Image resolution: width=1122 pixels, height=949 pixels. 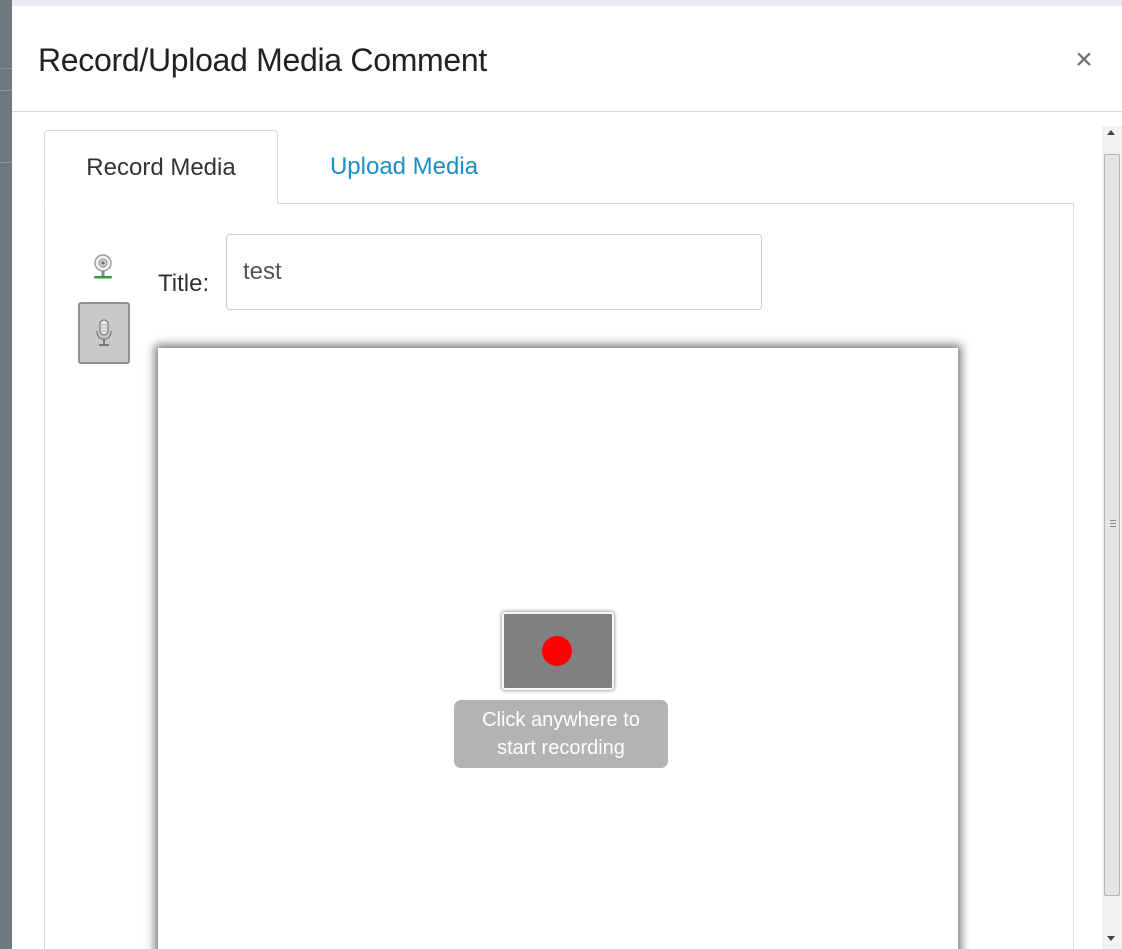 I want to click on record-dot-icon, so click(x=557, y=651).